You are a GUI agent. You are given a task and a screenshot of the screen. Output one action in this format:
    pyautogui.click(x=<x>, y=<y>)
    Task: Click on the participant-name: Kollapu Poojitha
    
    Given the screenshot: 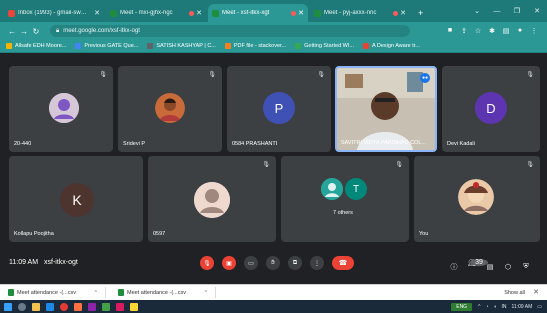 What is the action you would take?
    pyautogui.click(x=34, y=234)
    